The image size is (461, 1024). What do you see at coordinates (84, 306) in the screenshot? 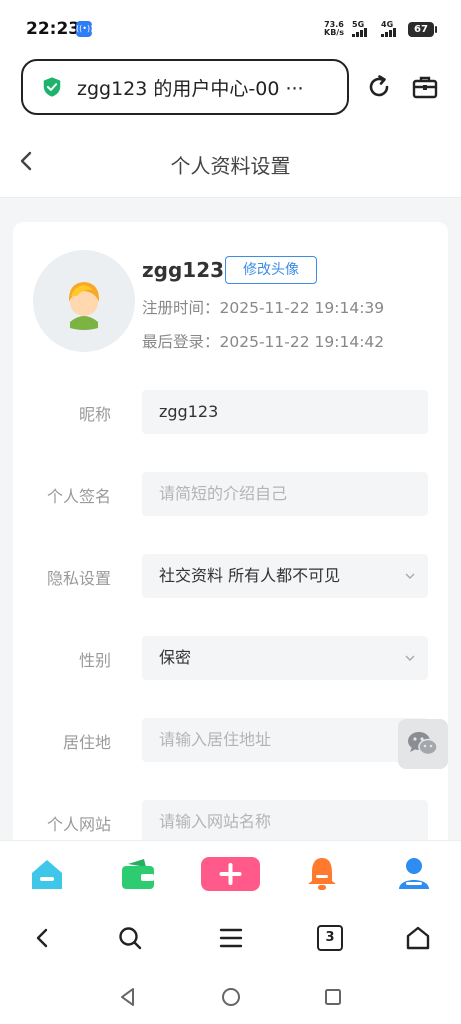
I see `avatar-illustration-icon` at bounding box center [84, 306].